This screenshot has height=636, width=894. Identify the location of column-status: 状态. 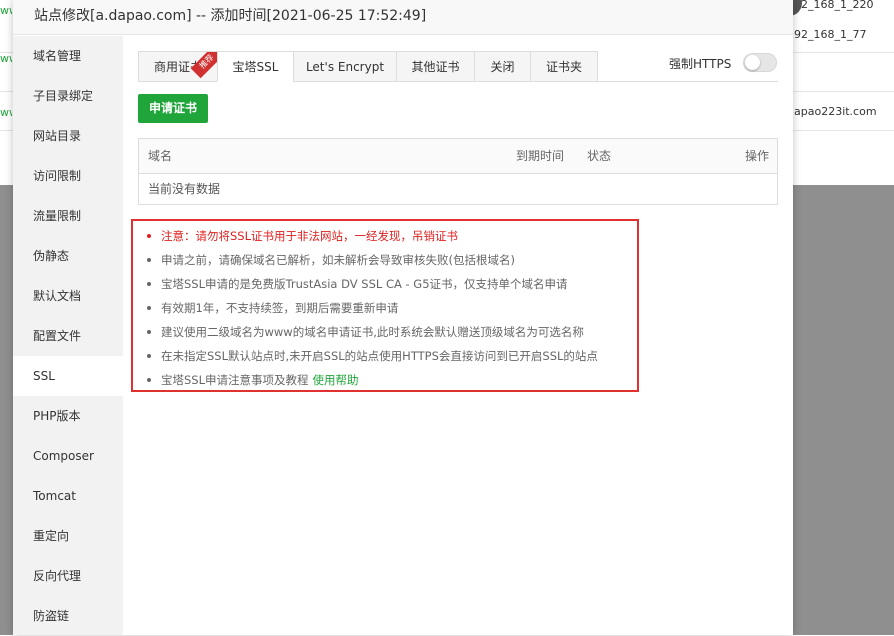
(599, 156).